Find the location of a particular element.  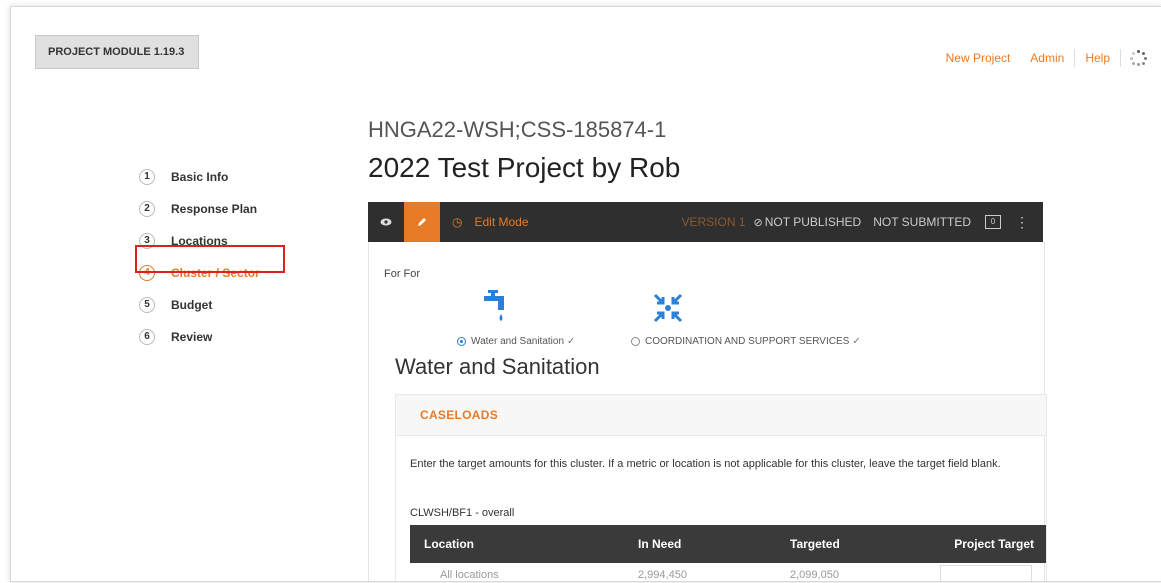

column-project-target: Project Target is located at coordinates (994, 544).